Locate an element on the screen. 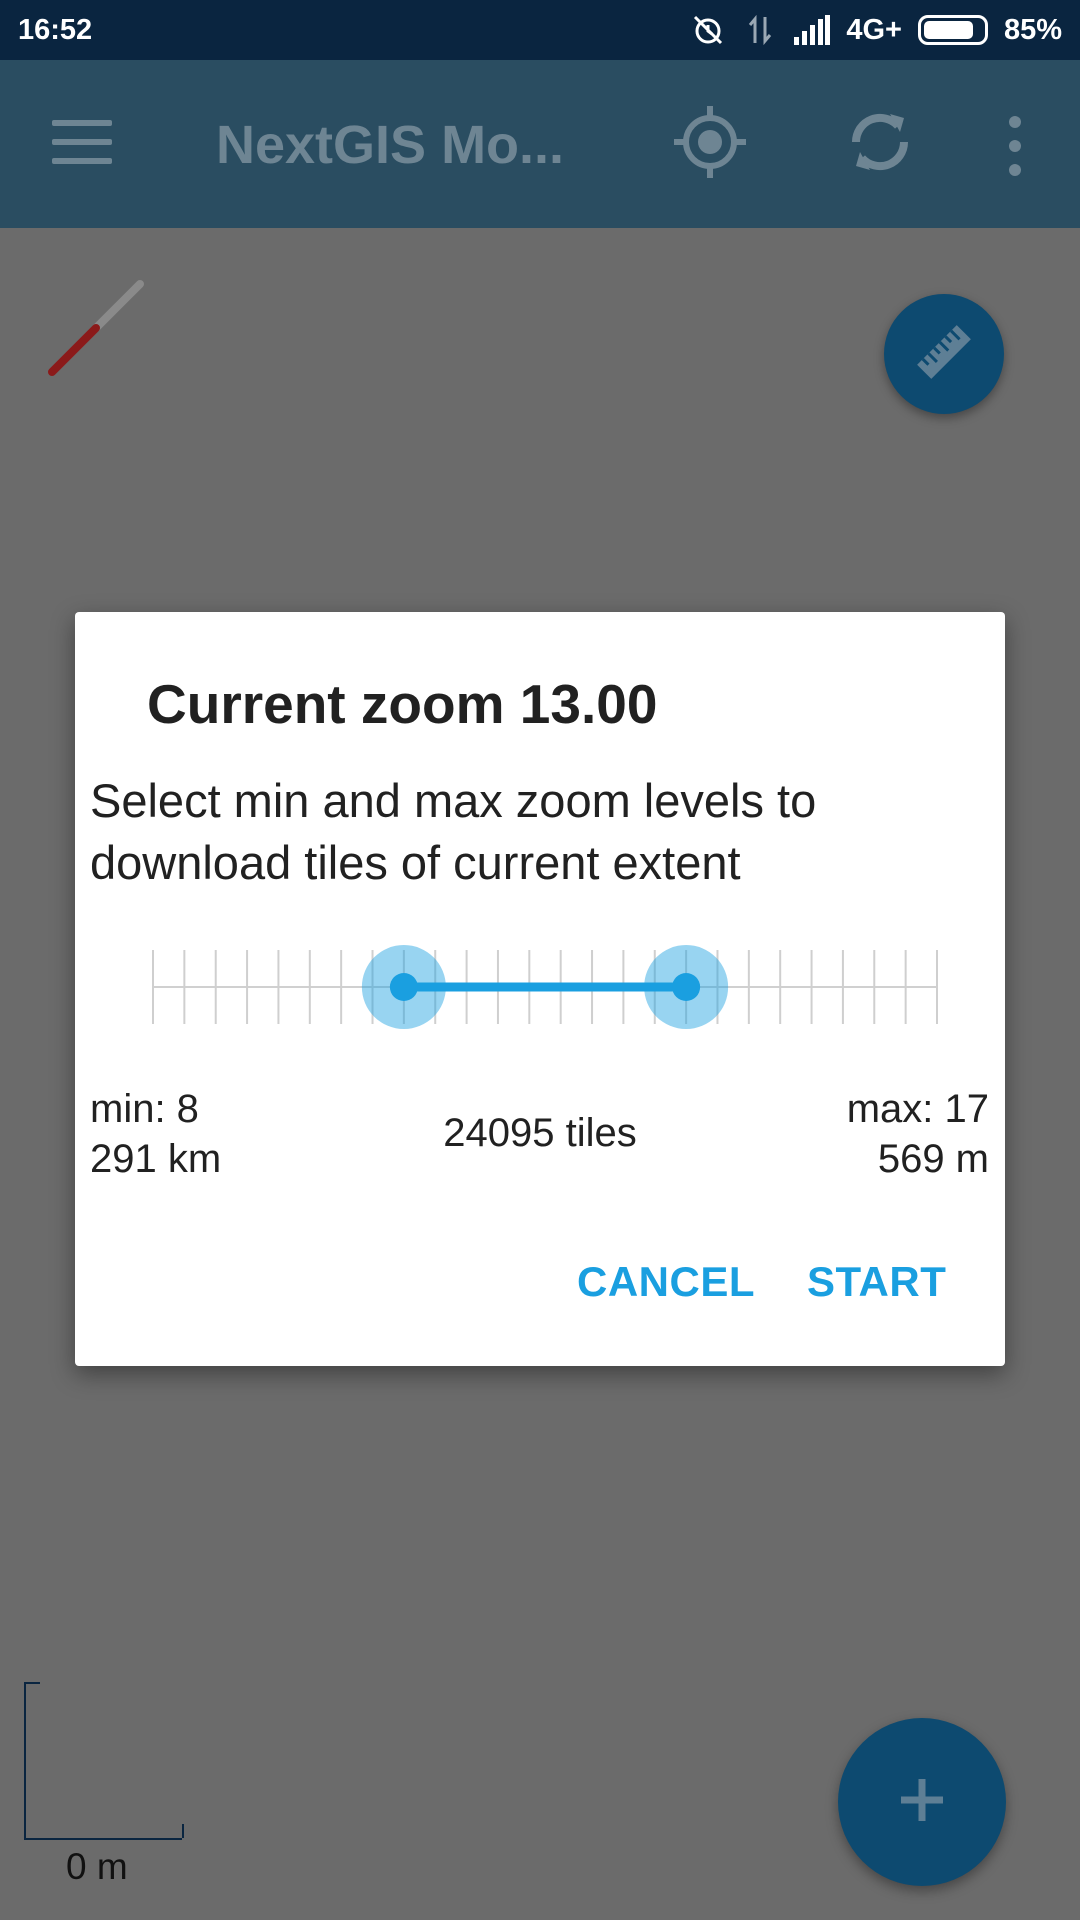 Image resolution: width=1080 pixels, height=1920 pixels. scale-label: 0 m is located at coordinates (97, 1866).